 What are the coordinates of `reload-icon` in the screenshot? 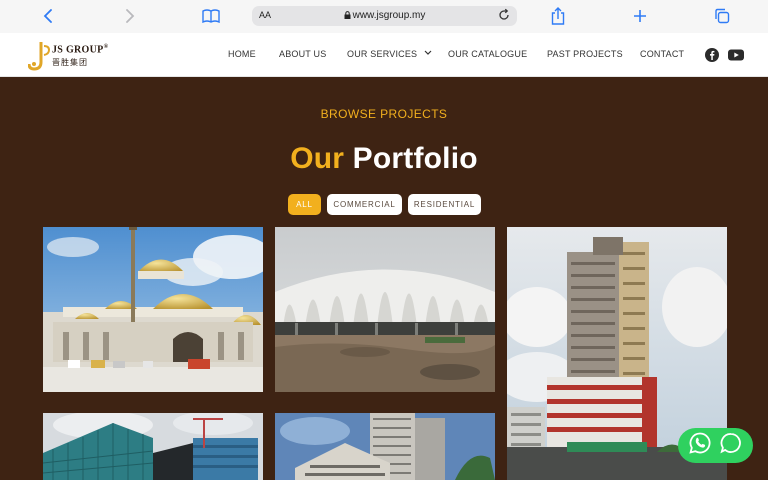 It's located at (504, 16).